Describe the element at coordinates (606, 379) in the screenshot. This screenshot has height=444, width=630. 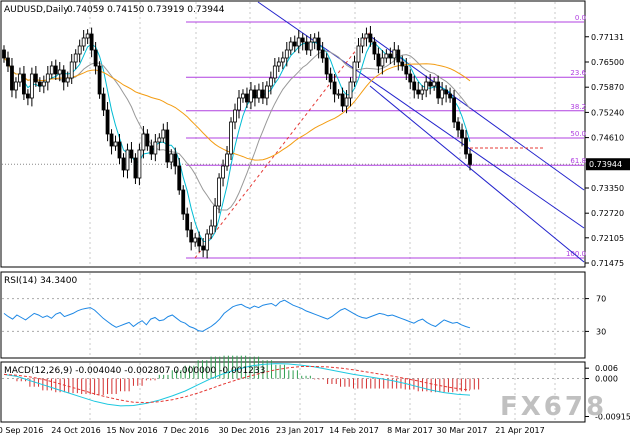
I see `macd-y-tick-label: 0.000` at that location.